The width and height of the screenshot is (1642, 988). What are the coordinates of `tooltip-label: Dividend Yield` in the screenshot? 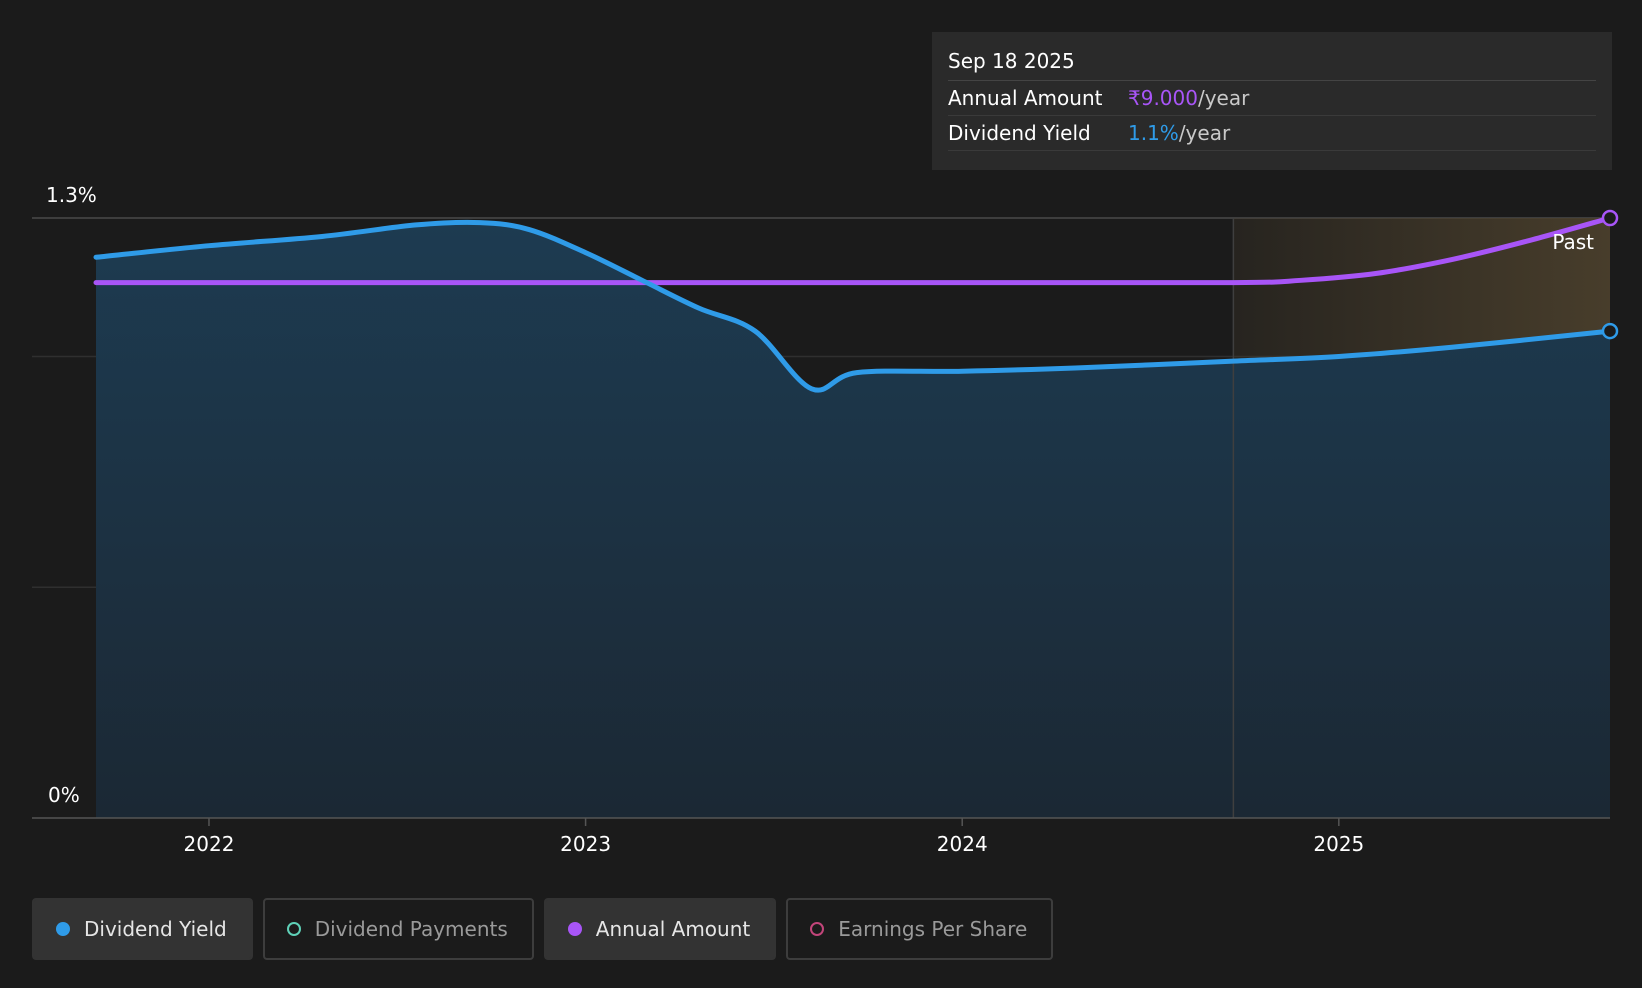 It's located at (1019, 133).